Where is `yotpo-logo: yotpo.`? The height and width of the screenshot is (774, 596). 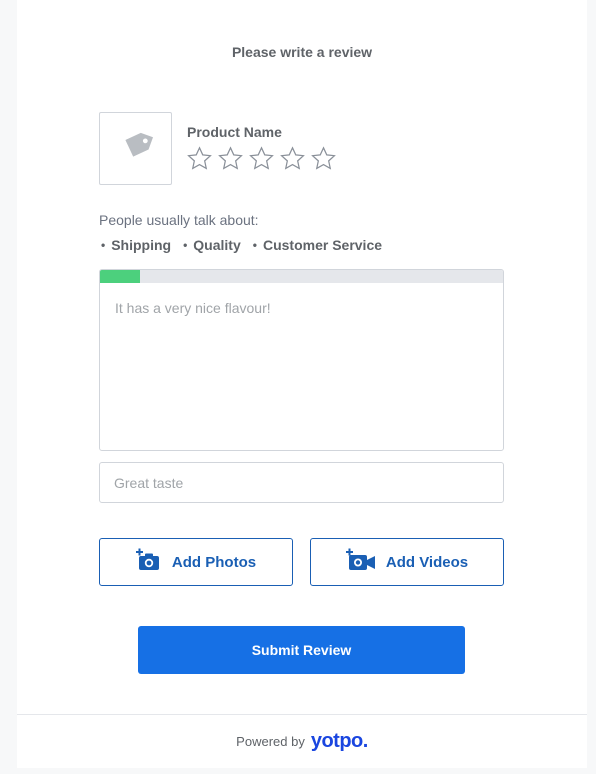 yotpo-logo: yotpo. is located at coordinates (340, 741).